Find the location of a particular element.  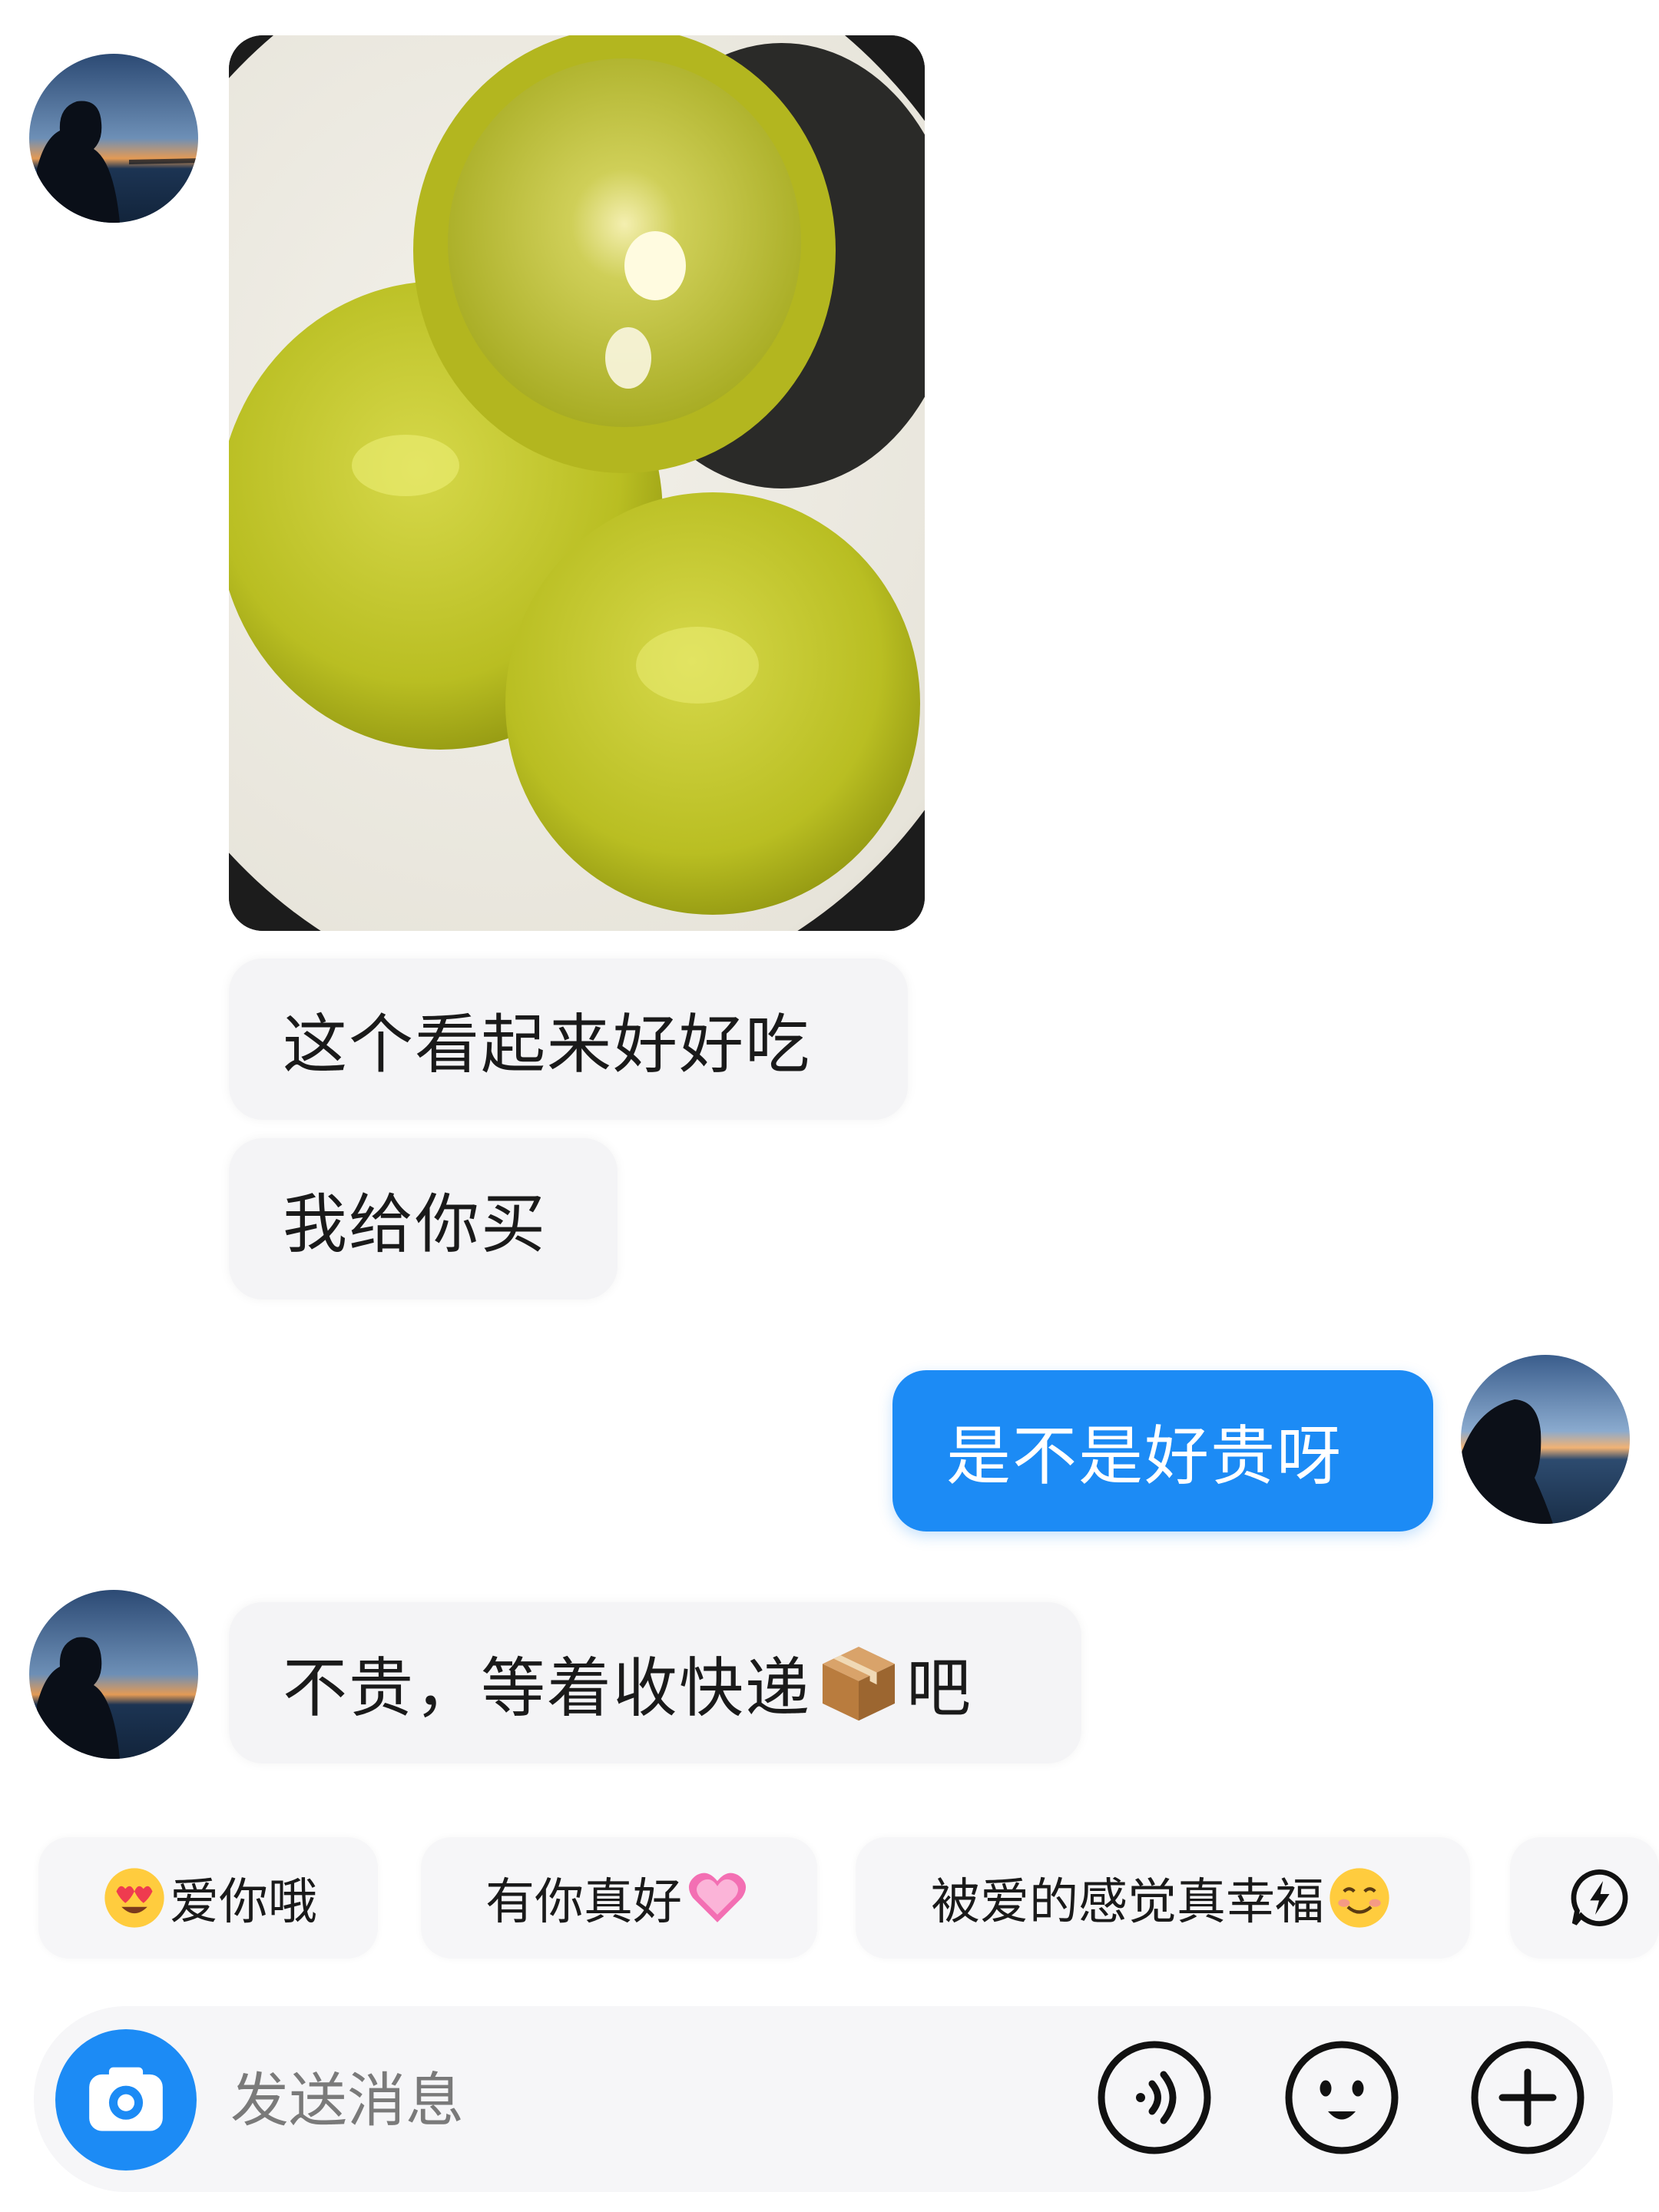

message-text: 是不是好贵呀 is located at coordinates (1144, 1456).